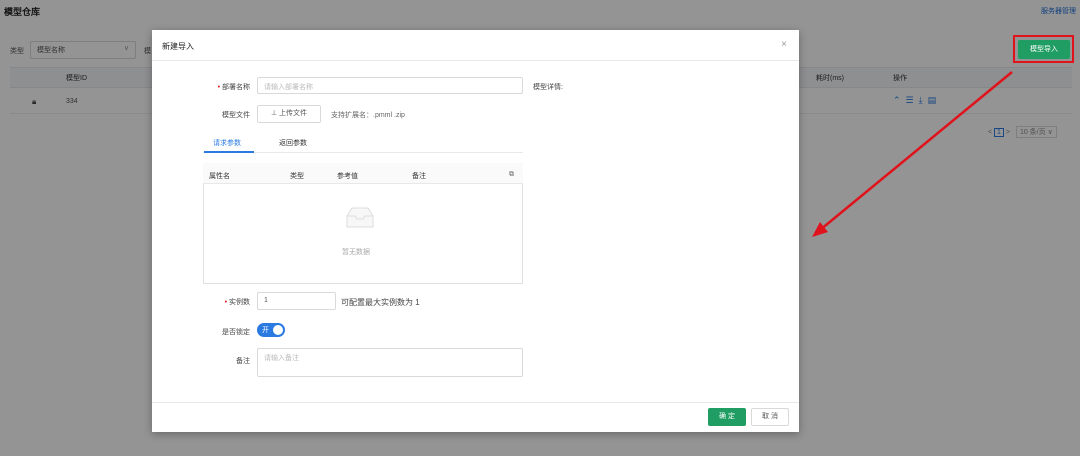  What do you see at coordinates (178, 46) in the screenshot?
I see `modal-title: 新建导入` at bounding box center [178, 46].